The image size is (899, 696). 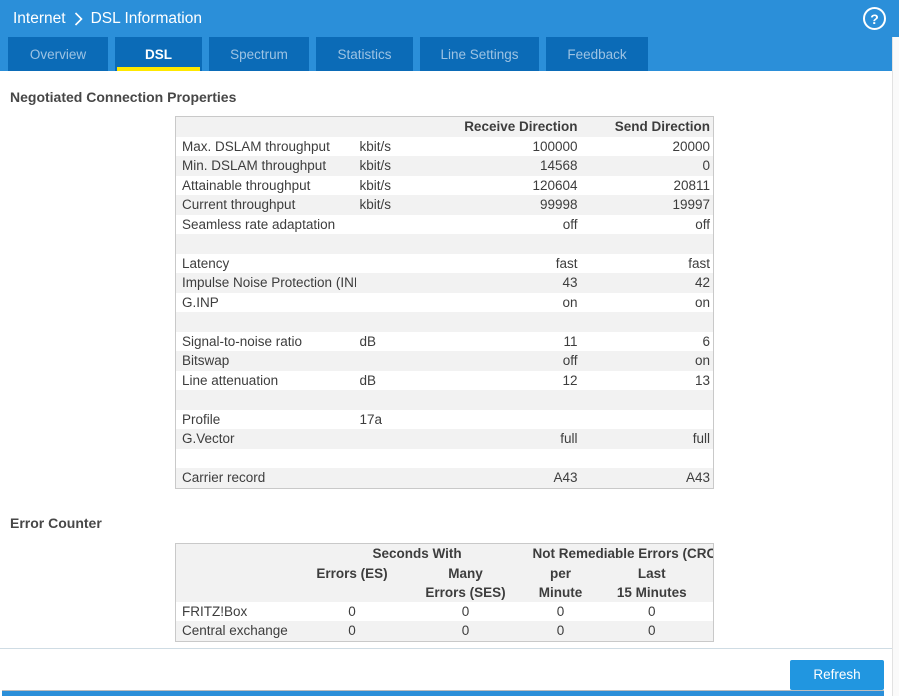 What do you see at coordinates (570, 282) in the screenshot?
I see `cell-receive: 43` at bounding box center [570, 282].